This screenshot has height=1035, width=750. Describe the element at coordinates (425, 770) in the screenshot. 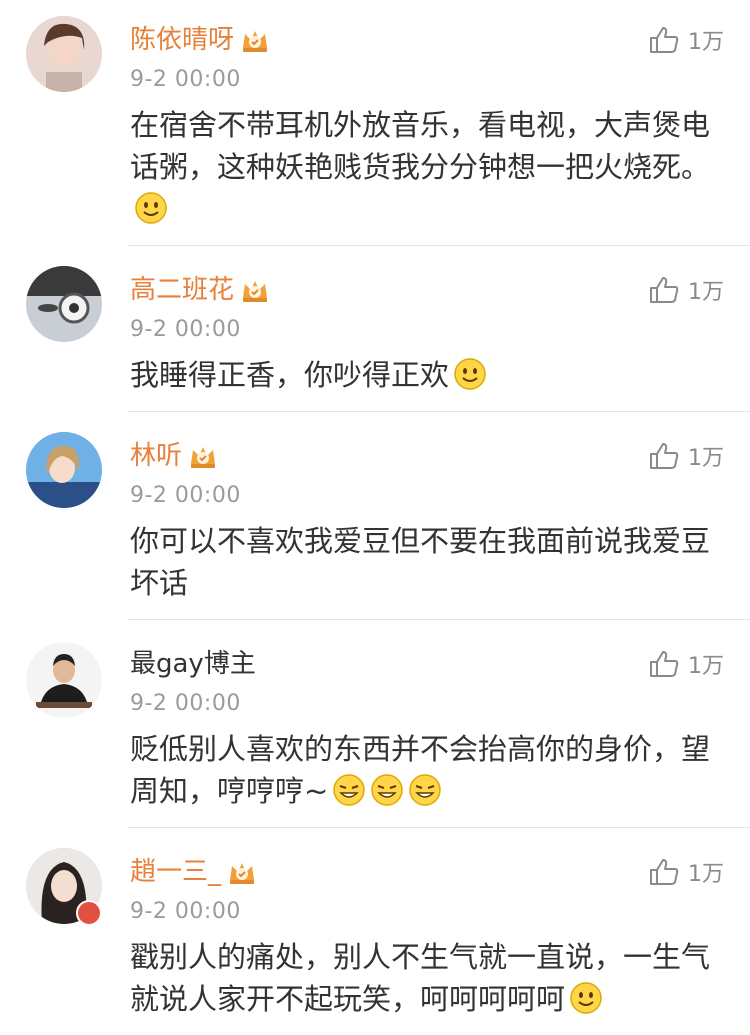

I see `comment-text: 贬低别人喜欢的东西并不会抬高你的身价，望周知，哼哼哼~` at that location.